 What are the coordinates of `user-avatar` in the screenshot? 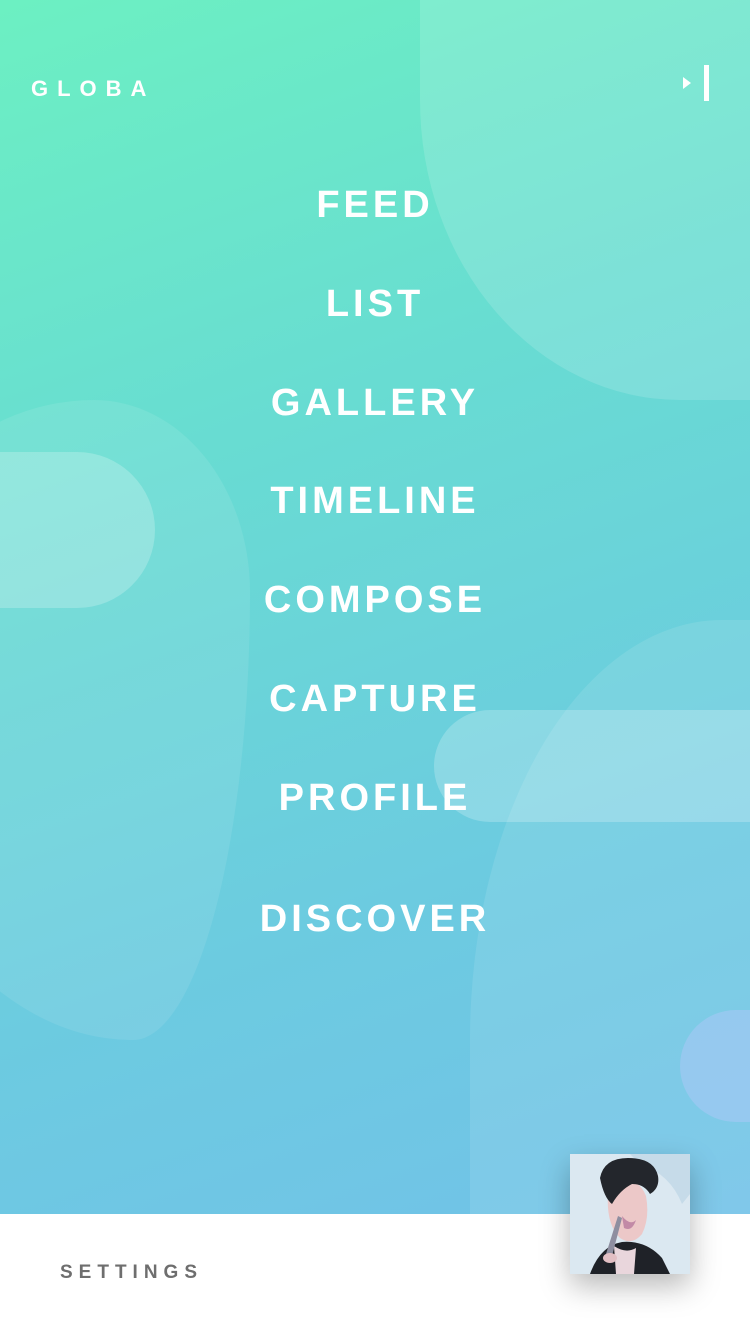 It's located at (630, 1214).